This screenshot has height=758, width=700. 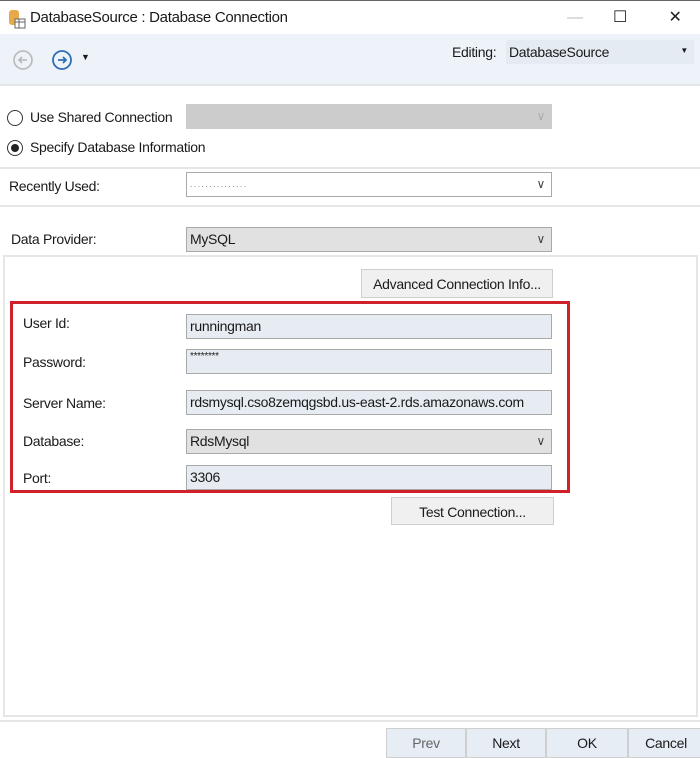 What do you see at coordinates (369, 441) in the screenshot?
I see `database-select: RdsMysql ∨` at bounding box center [369, 441].